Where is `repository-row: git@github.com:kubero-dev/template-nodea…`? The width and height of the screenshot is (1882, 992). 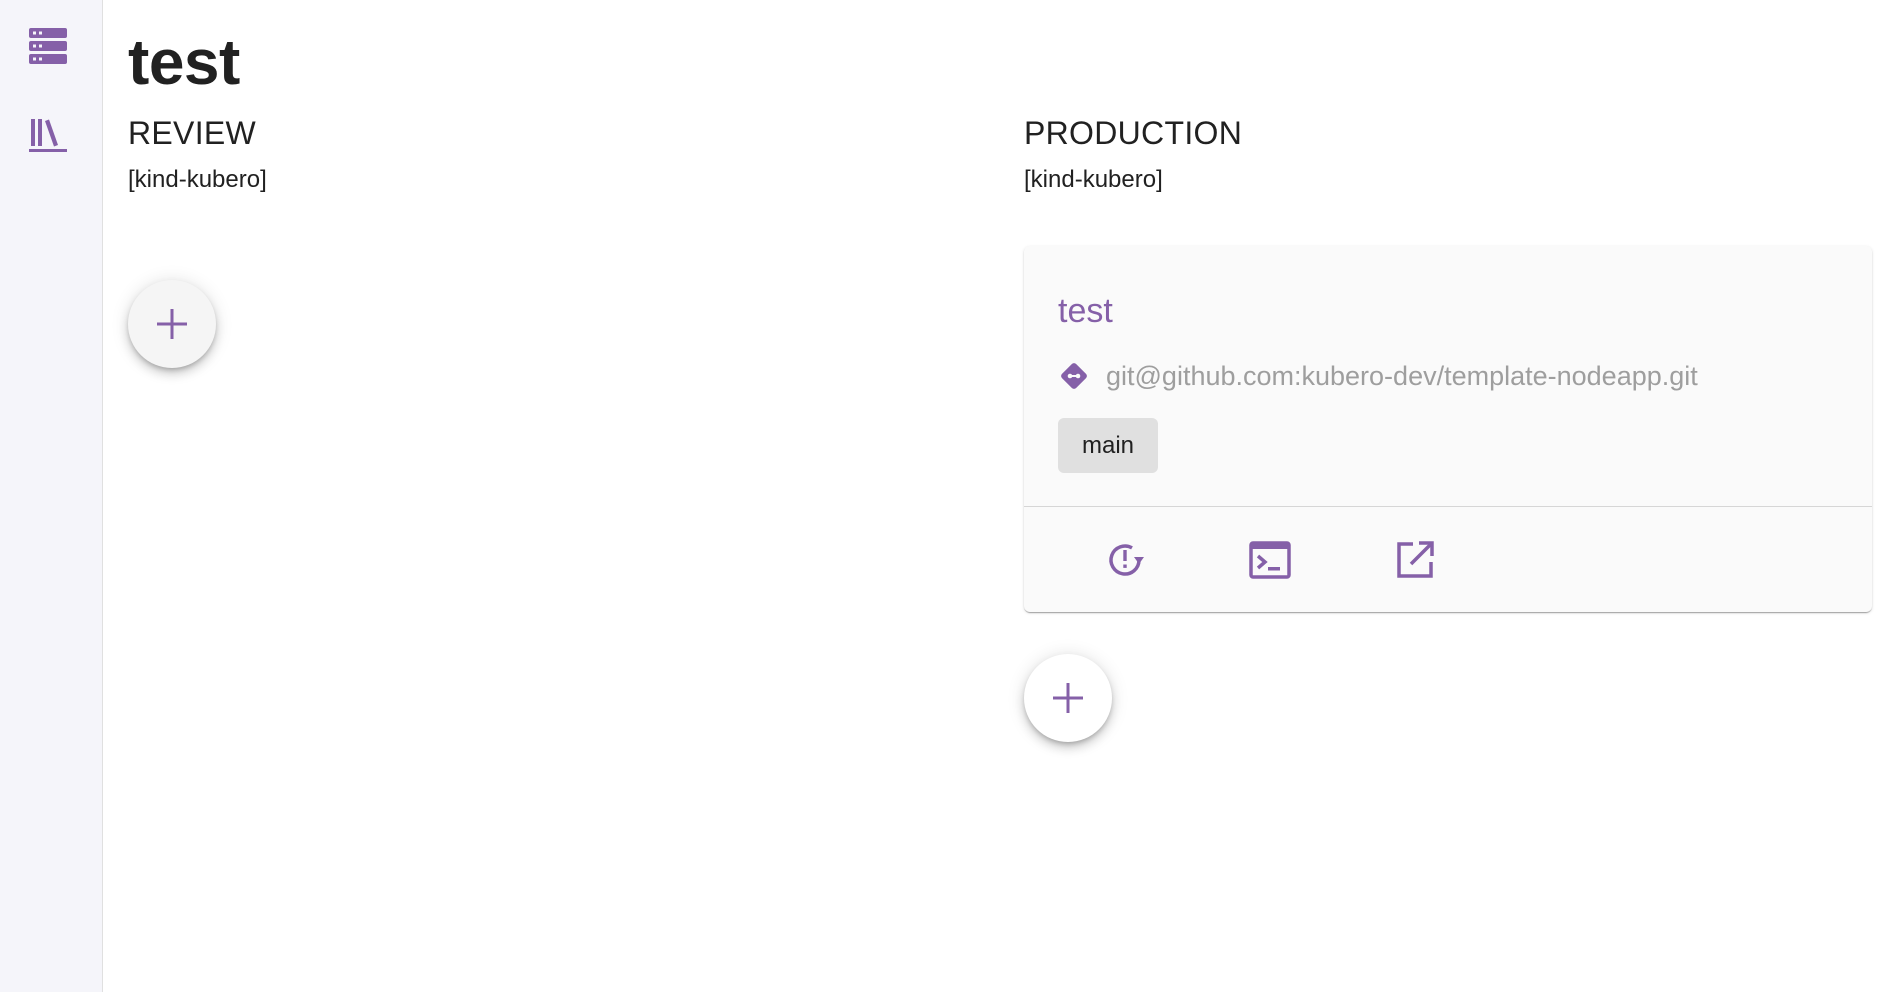 repository-row: git@github.com:kubero-dev/template-nodea… is located at coordinates (1378, 376).